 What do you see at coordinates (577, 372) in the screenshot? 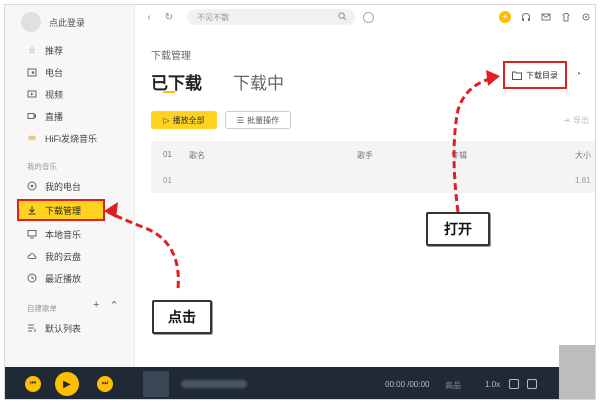
I see `gray-overlay` at bounding box center [577, 372].